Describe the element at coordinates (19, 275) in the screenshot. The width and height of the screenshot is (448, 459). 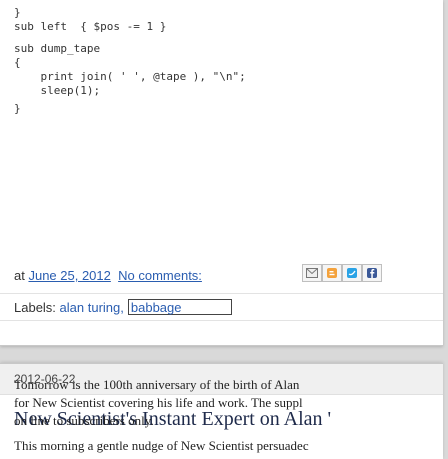
I see `post-at-label: at` at that location.